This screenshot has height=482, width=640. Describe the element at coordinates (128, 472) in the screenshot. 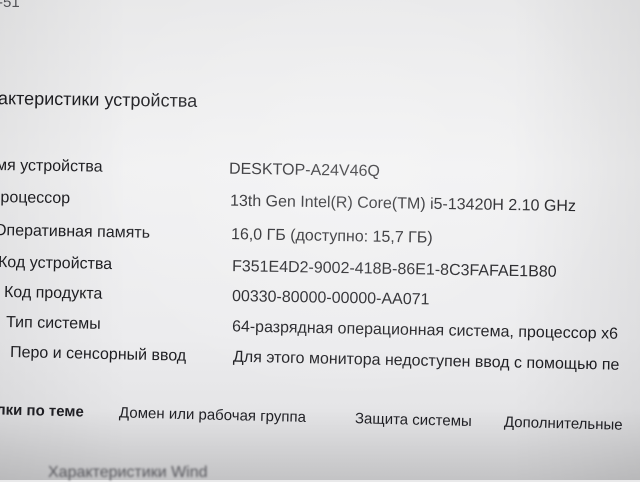

I see `windows-specifications-heading-fragment: Характеристики Wind` at that location.